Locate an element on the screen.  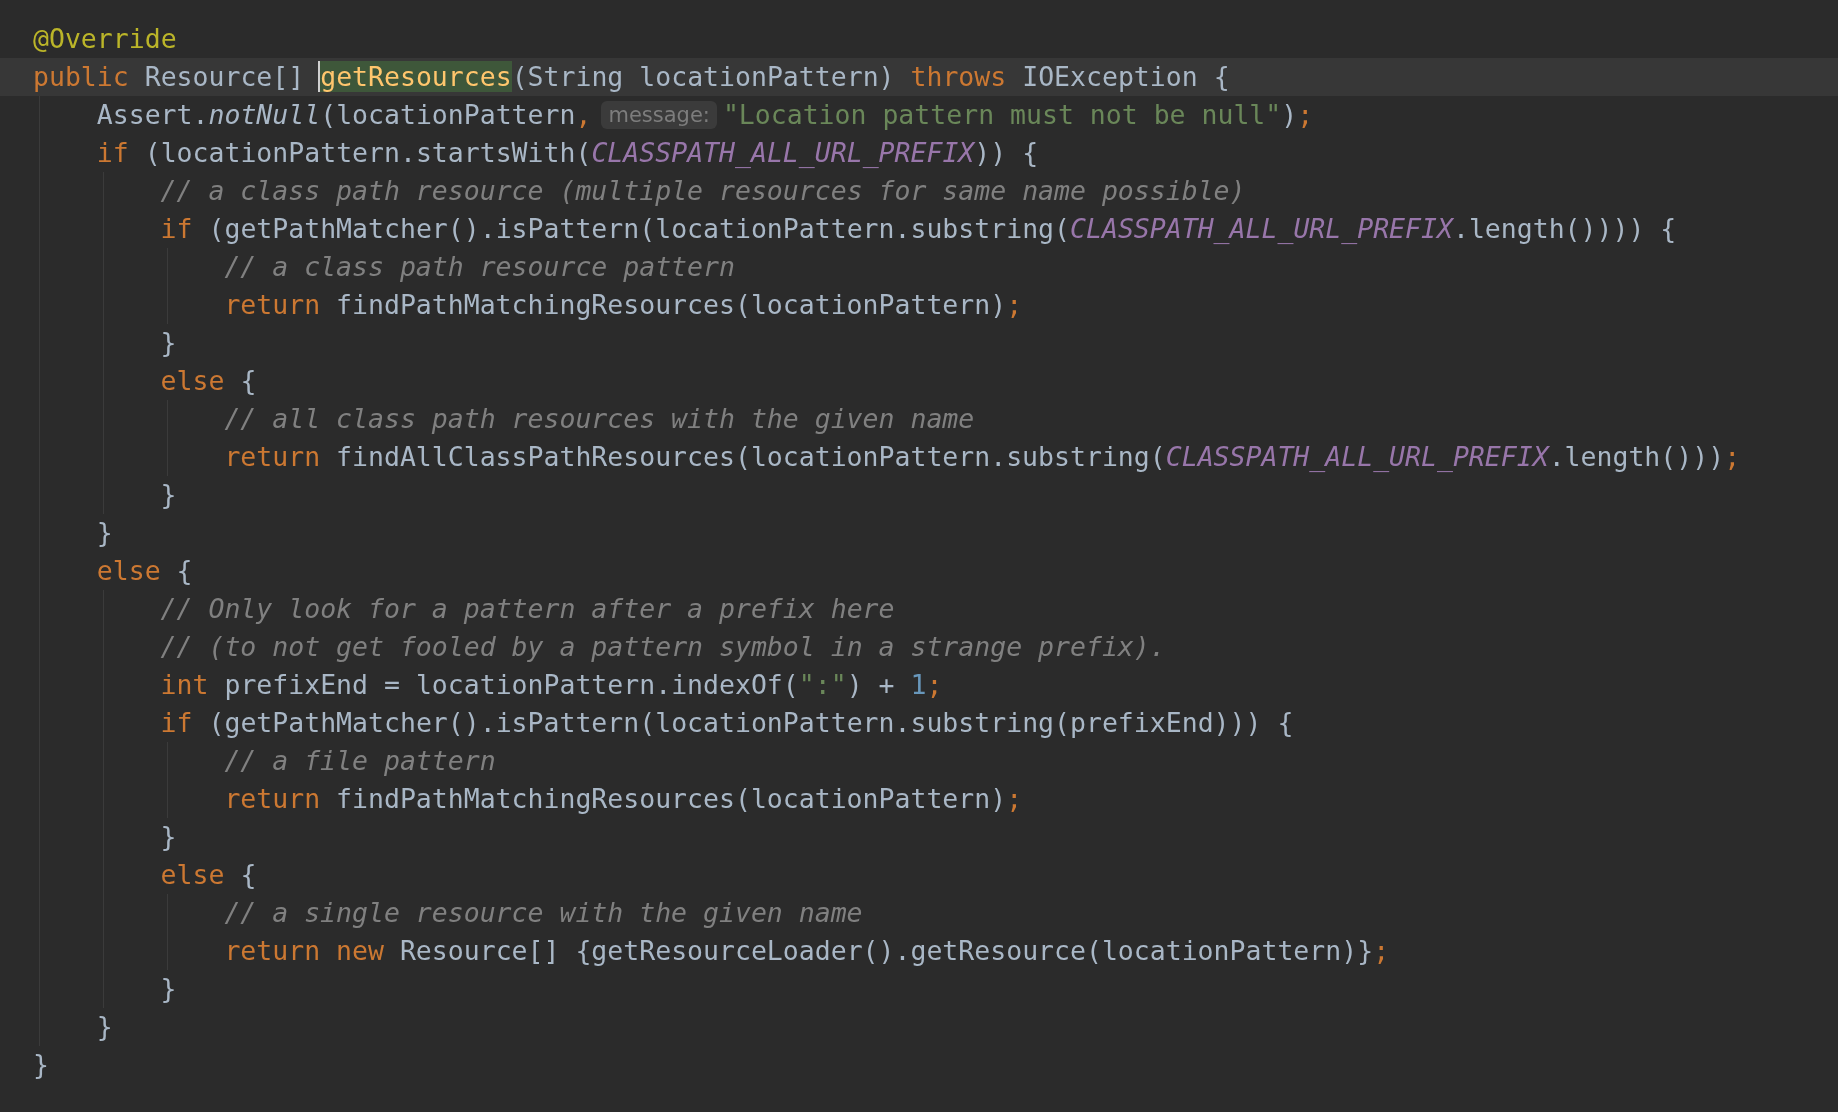
code-text: @Override is located at coordinates (105, 39).